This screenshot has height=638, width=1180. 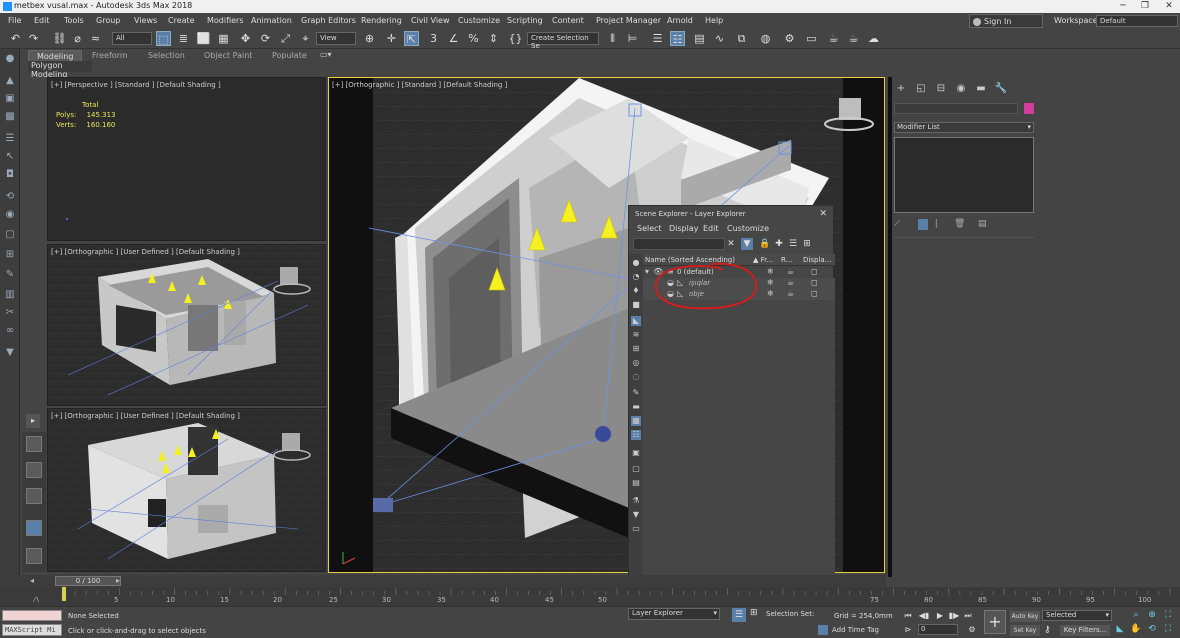 What do you see at coordinates (32, 615) in the screenshot?
I see `maxscript-output` at bounding box center [32, 615].